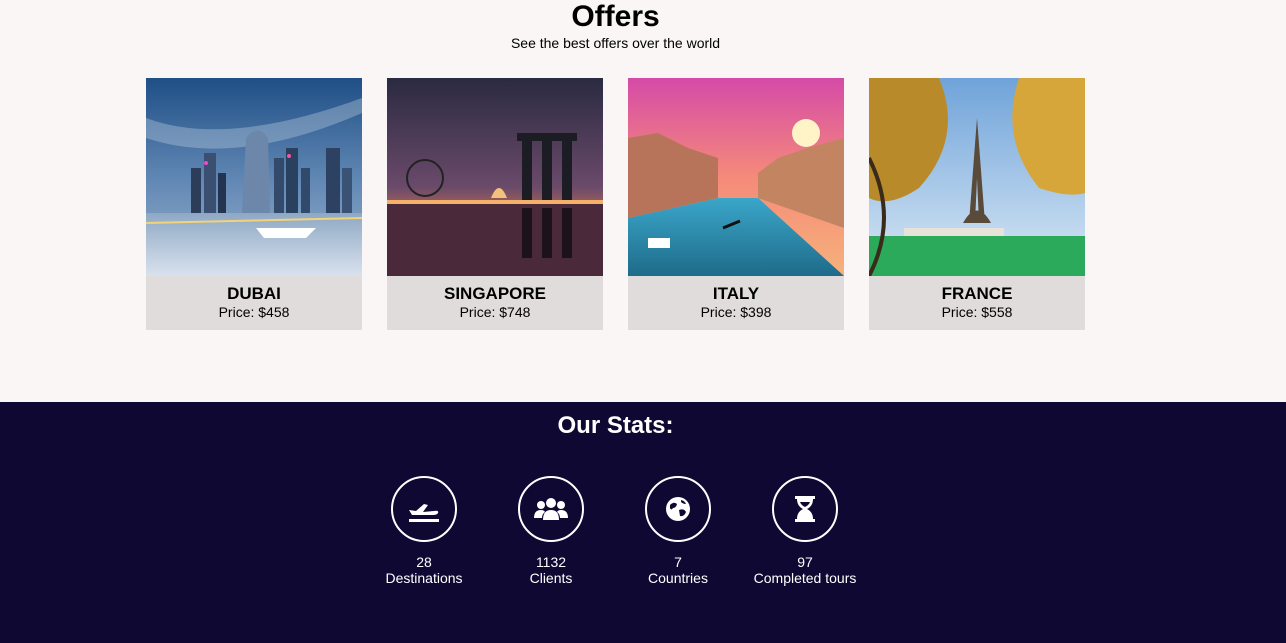  I want to click on singapore-image, so click(495, 177).